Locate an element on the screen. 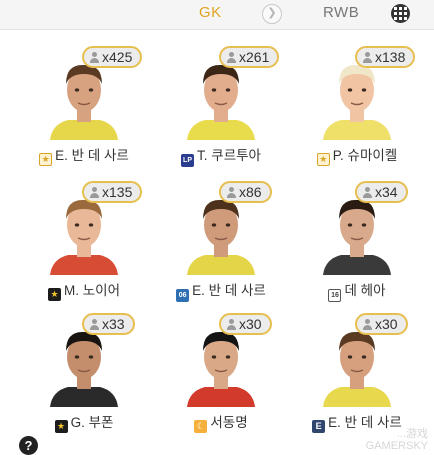 The image size is (434, 455). ownership-count: x425 is located at coordinates (117, 57).